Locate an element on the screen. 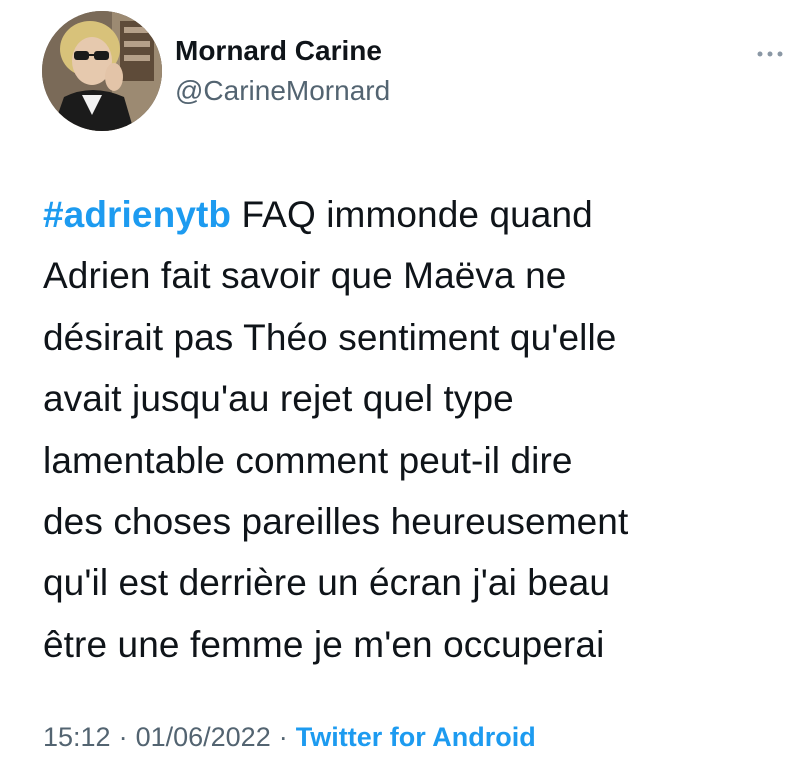 This screenshot has height=784, width=801. tweet-text-line: avait jusqu'au rejet quel type is located at coordinates (278, 399).